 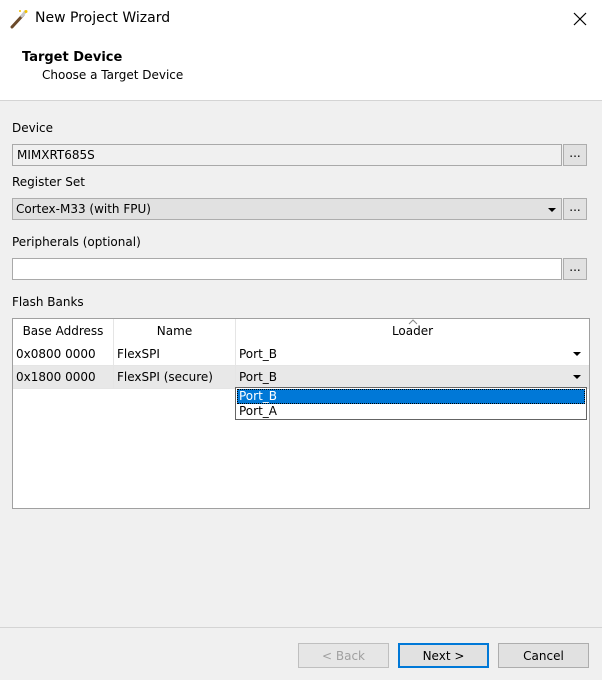 What do you see at coordinates (543, 655) in the screenshot?
I see `cancel-button: Cancel` at bounding box center [543, 655].